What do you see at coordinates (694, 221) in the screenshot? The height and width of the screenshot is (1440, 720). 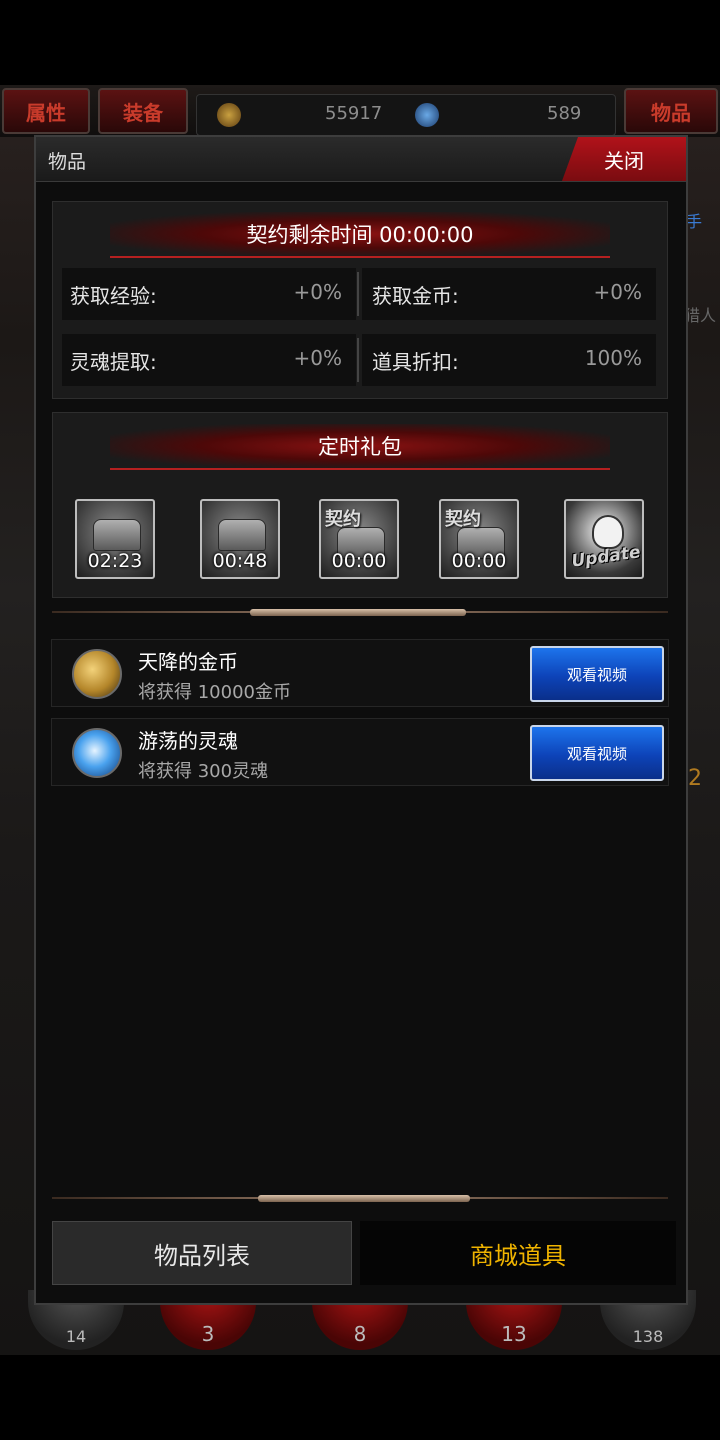 I see `side-text: 手` at bounding box center [694, 221].